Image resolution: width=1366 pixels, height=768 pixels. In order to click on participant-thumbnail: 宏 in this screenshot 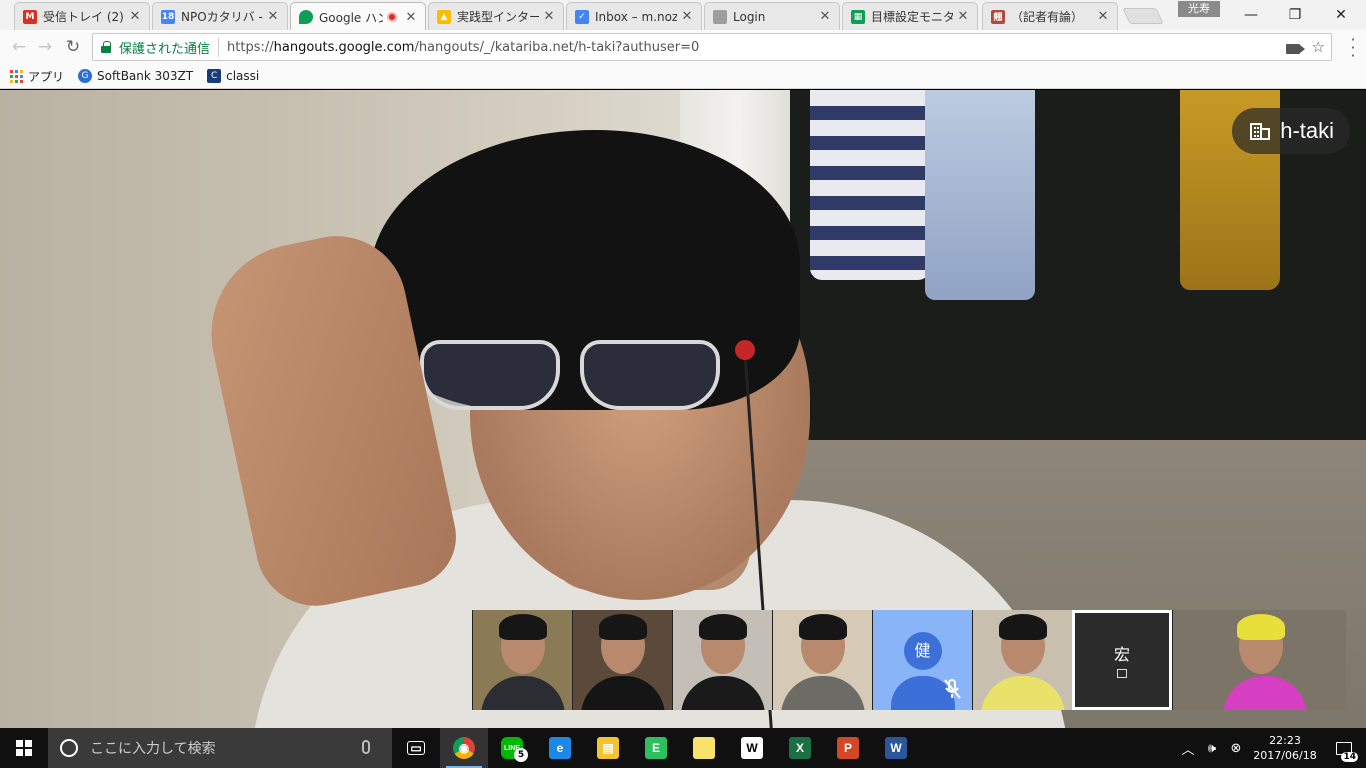, I will do `click(1122, 660)`.